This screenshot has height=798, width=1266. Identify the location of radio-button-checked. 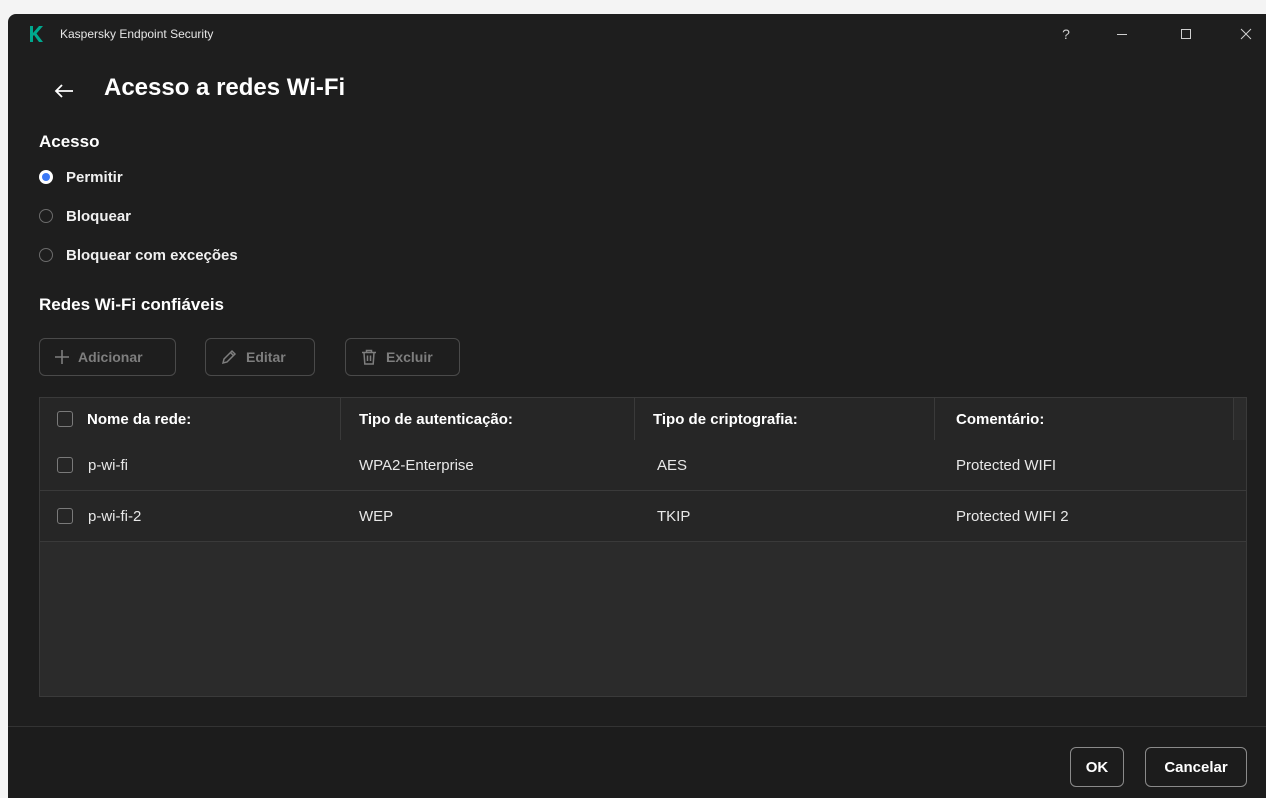
(46, 177).